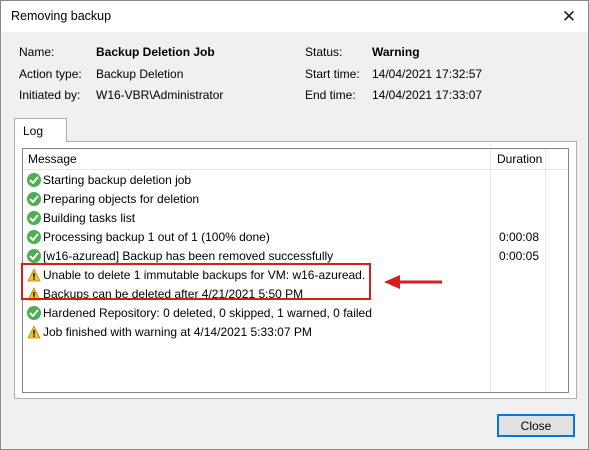 The width and height of the screenshot is (589, 450). Describe the element at coordinates (396, 52) in the screenshot. I see `status-value: Warning` at that location.